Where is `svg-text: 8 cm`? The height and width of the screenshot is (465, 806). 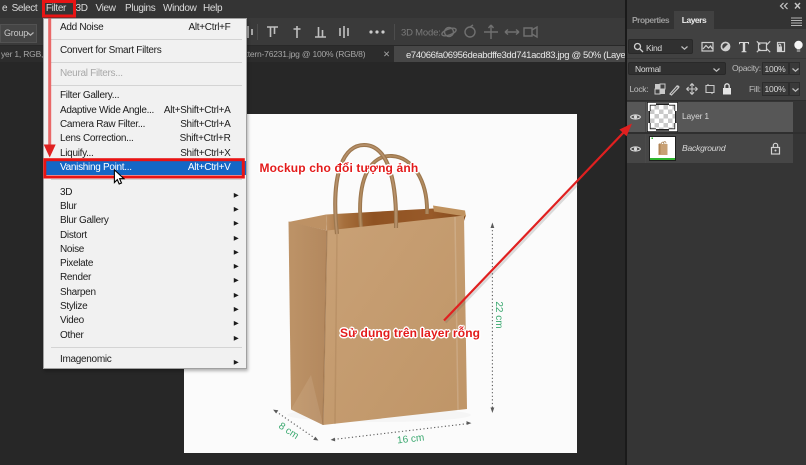
svg-text: 8 cm is located at coordinates (288, 431).